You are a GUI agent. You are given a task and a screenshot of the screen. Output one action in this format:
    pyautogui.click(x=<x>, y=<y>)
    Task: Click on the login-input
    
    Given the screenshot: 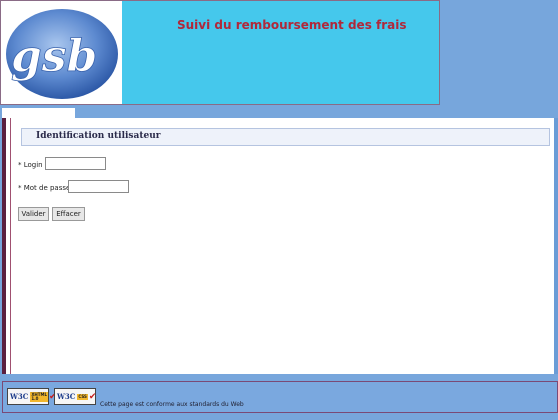 What is the action you would take?
    pyautogui.click(x=75, y=163)
    